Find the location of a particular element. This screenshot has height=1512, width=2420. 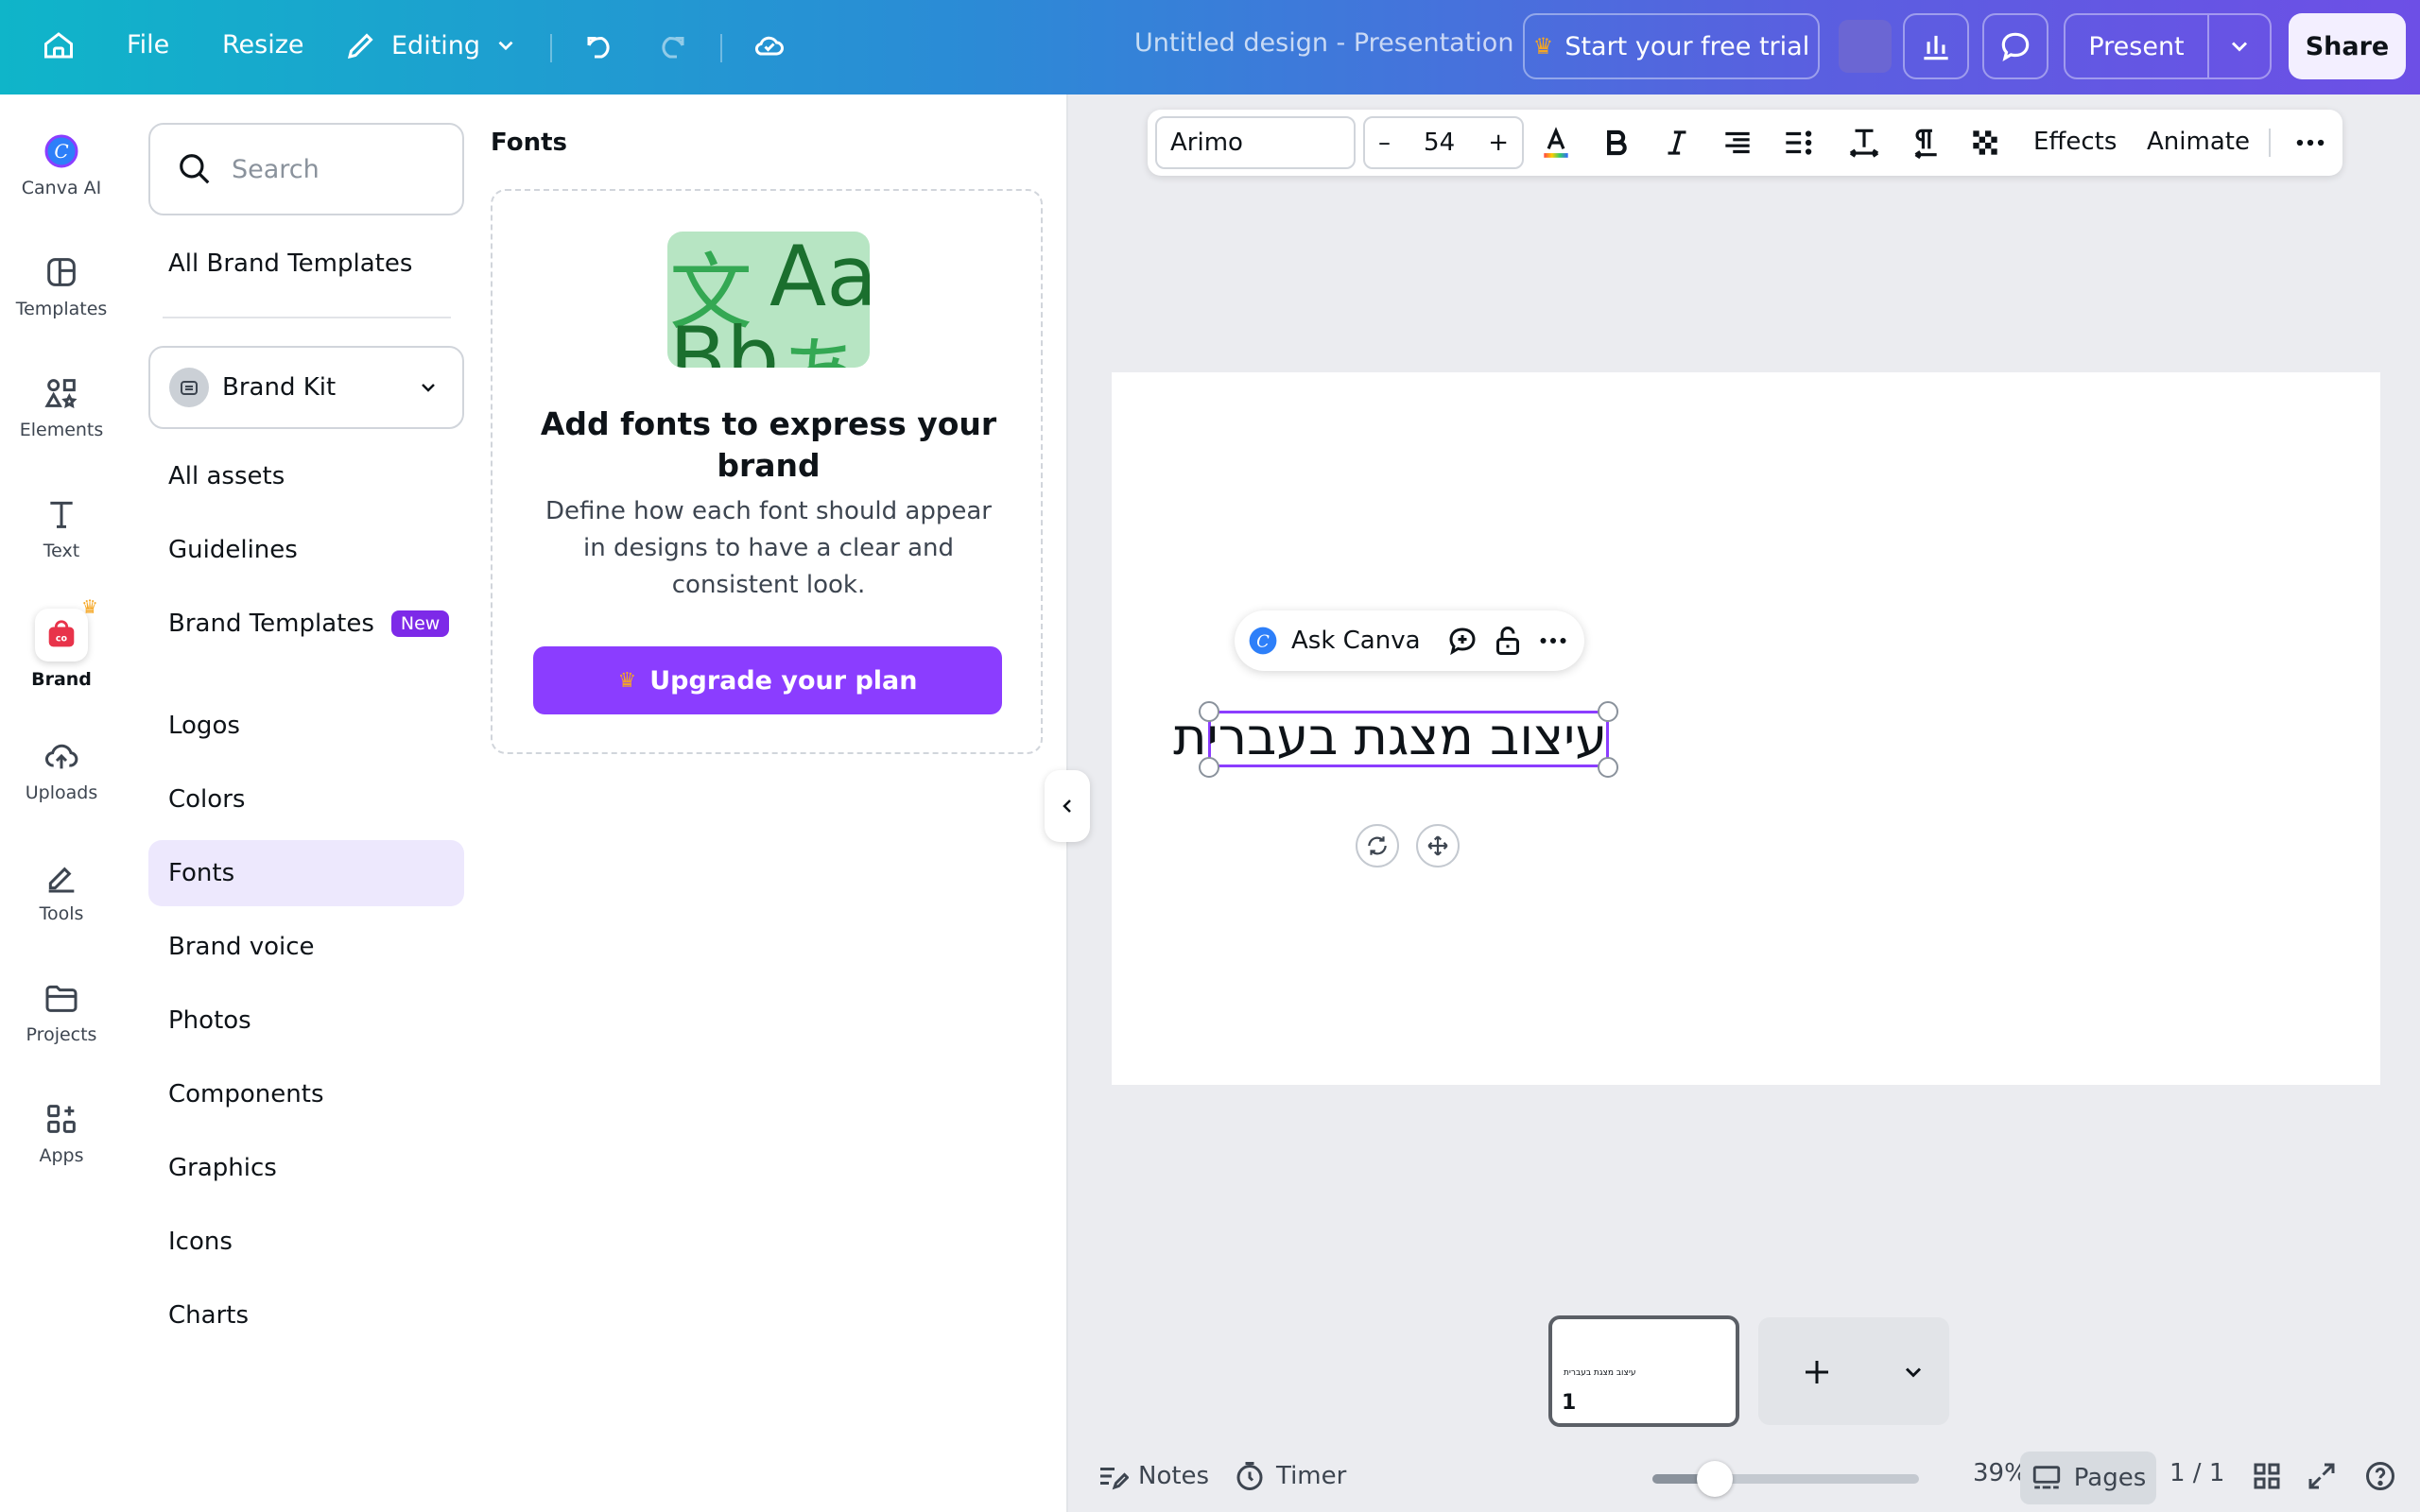

nav-brand-templates: Brand Templates New is located at coordinates (306, 624).